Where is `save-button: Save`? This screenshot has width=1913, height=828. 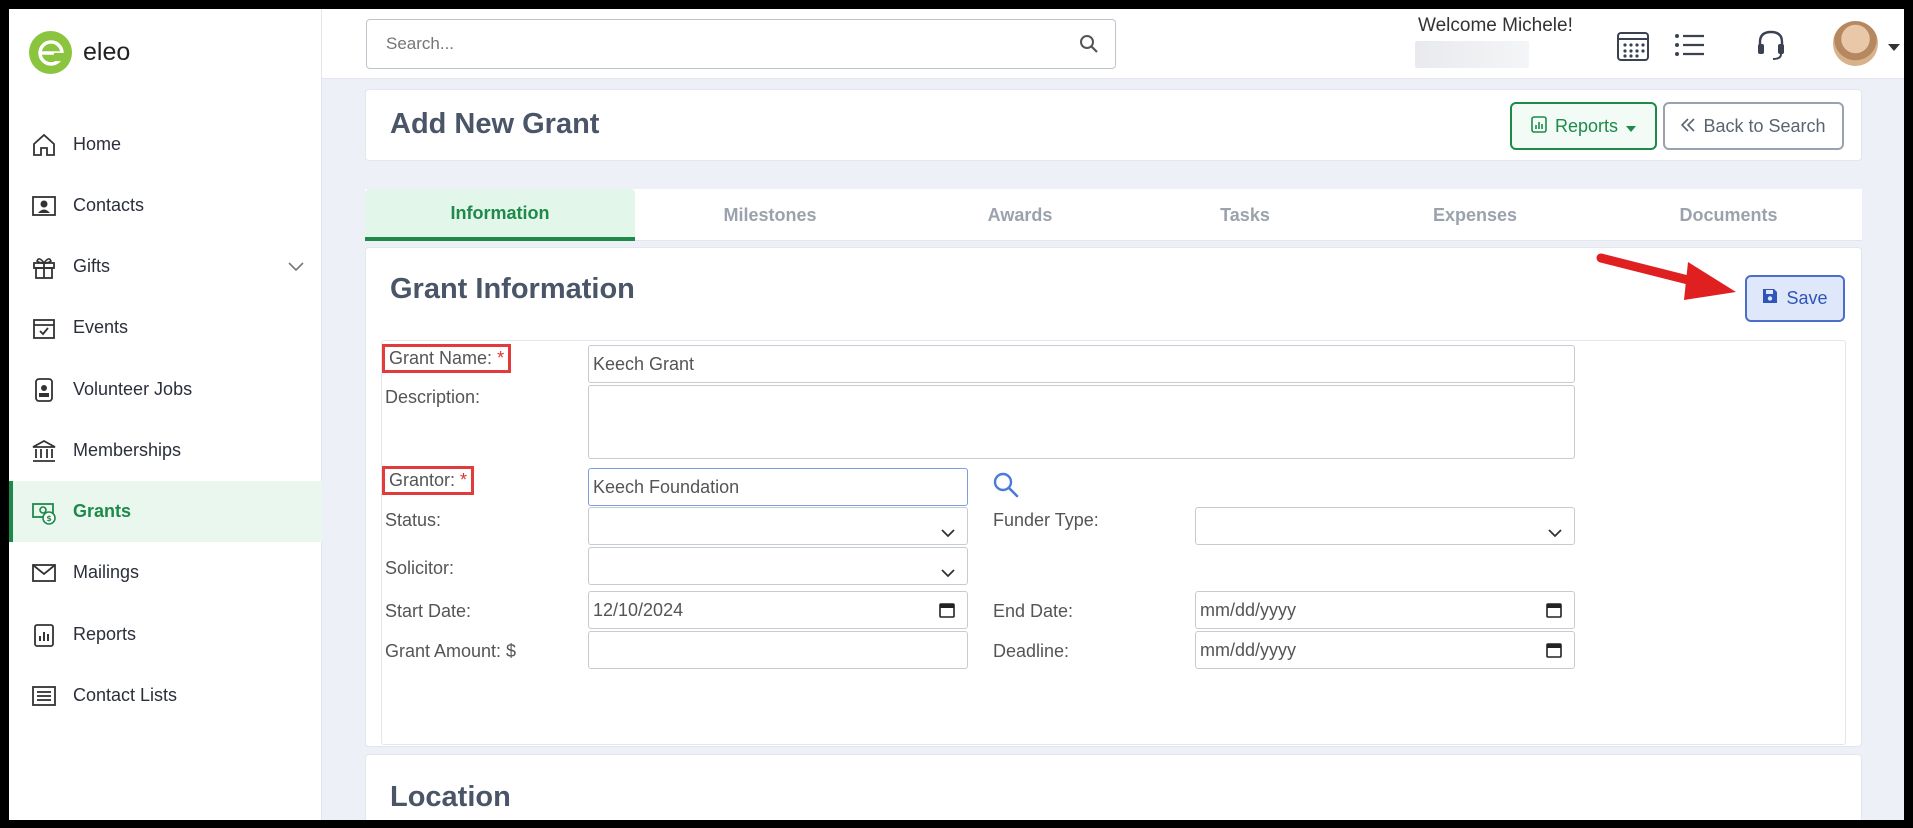 save-button: Save is located at coordinates (1795, 298).